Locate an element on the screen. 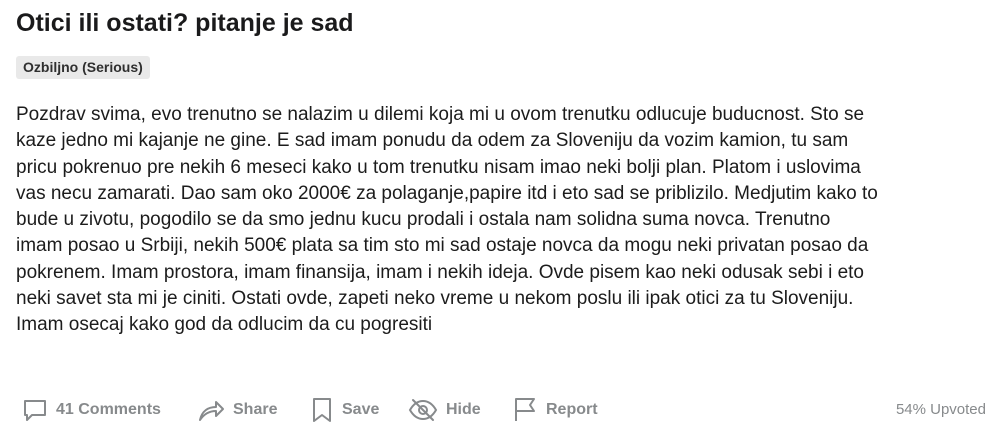 The height and width of the screenshot is (448, 1000). share-icon is located at coordinates (211, 410).